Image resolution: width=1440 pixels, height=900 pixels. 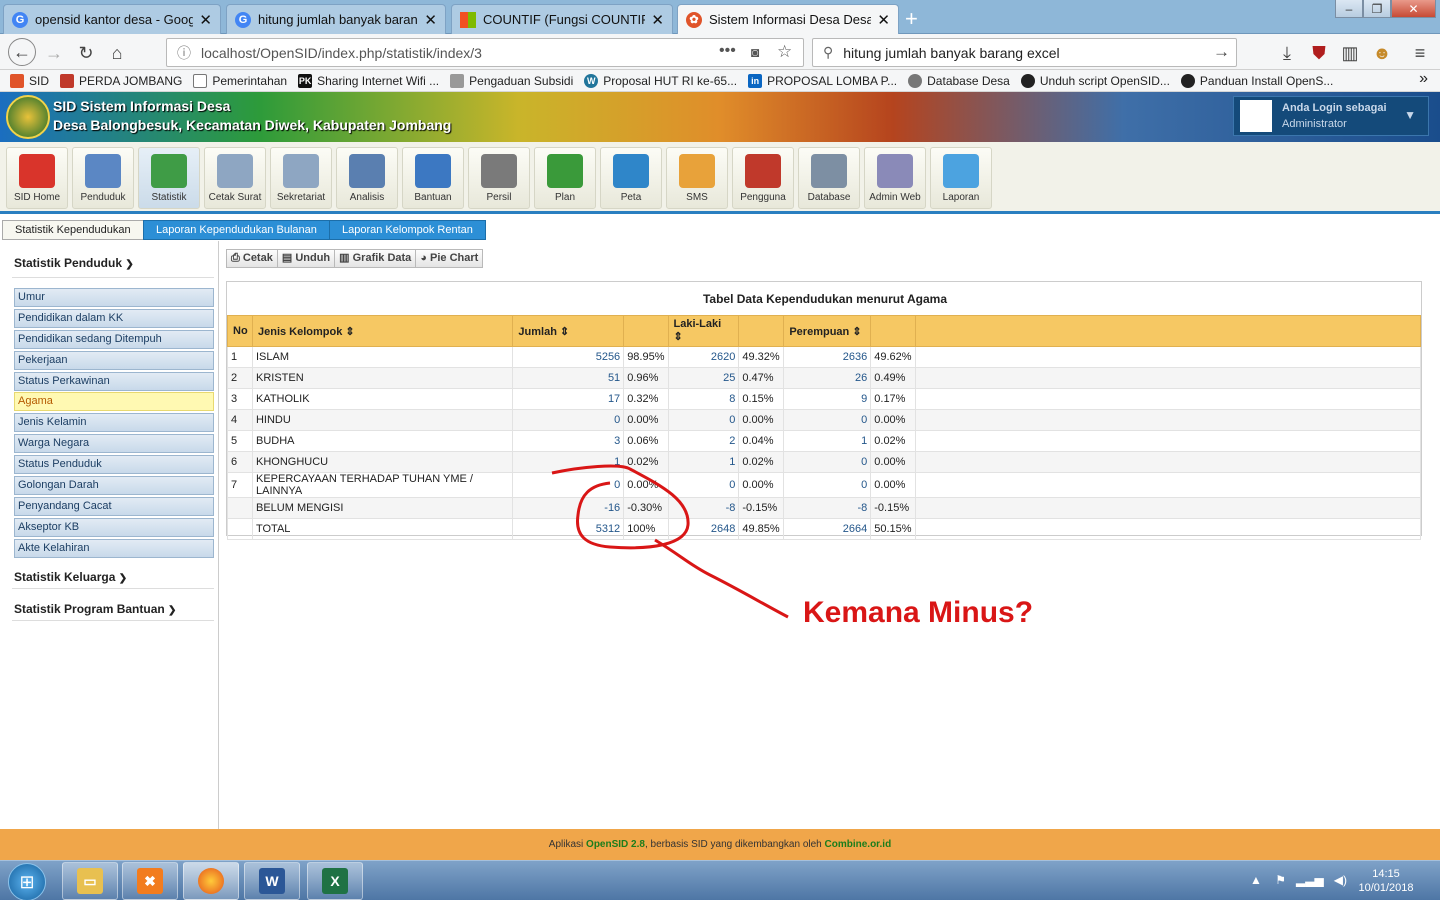 What do you see at coordinates (895, 178) in the screenshot?
I see `toolbar-admin-web-button: Admin Web` at bounding box center [895, 178].